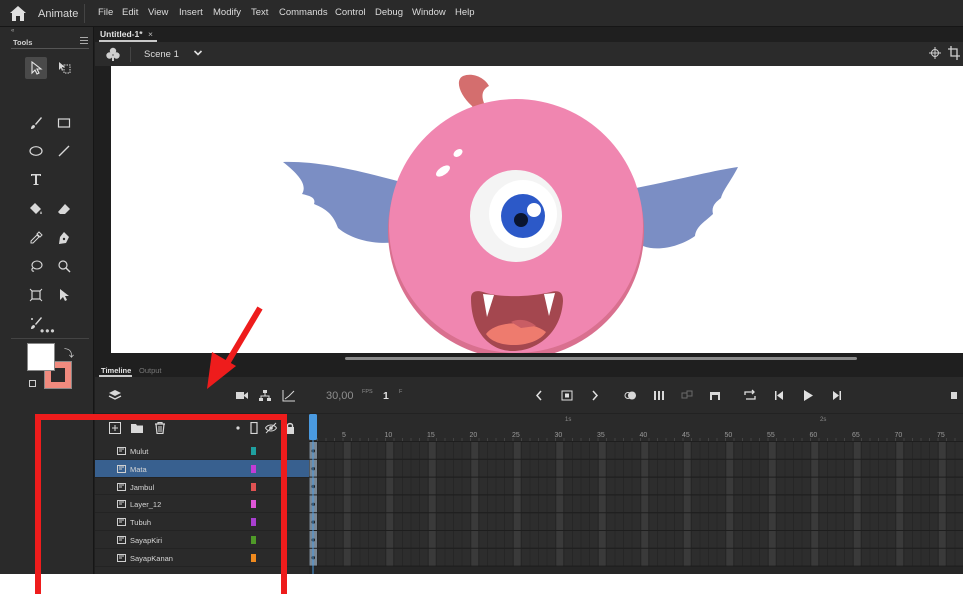 The height and width of the screenshot is (594, 963). What do you see at coordinates (202, 504) in the screenshot?
I see `layer-row: Layer_12` at bounding box center [202, 504].